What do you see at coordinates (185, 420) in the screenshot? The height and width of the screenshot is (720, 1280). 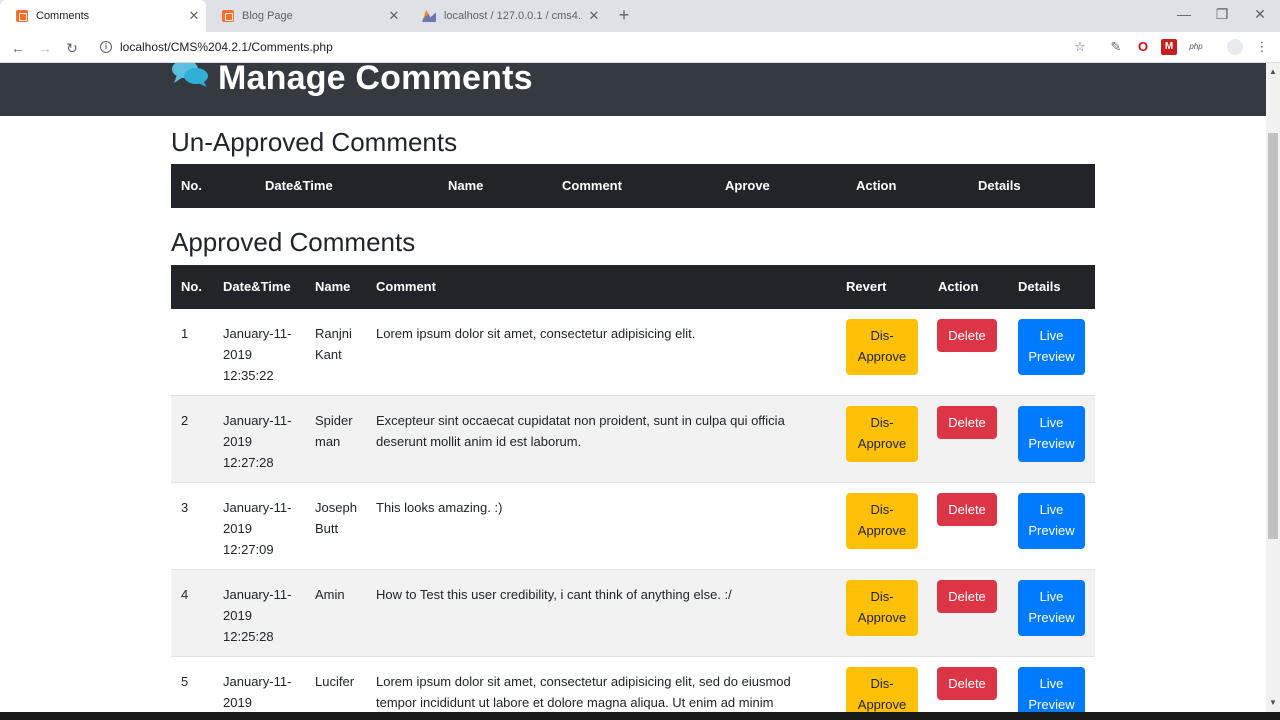 I see `row-number: 2` at bounding box center [185, 420].